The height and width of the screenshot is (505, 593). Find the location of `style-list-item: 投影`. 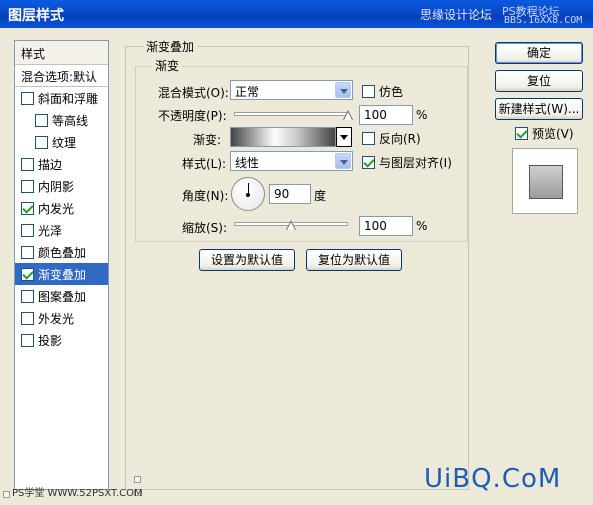

style-list-item: 投影 is located at coordinates (61, 340).